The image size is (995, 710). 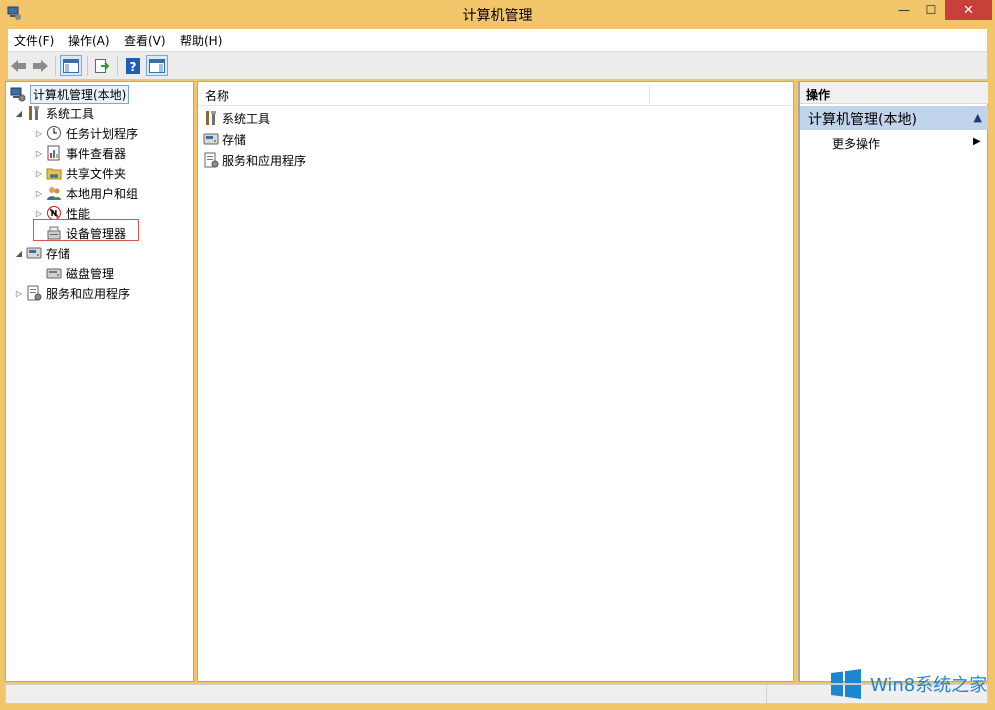 I want to click on submenu-arrow-icon: ▶, so click(x=977, y=141).